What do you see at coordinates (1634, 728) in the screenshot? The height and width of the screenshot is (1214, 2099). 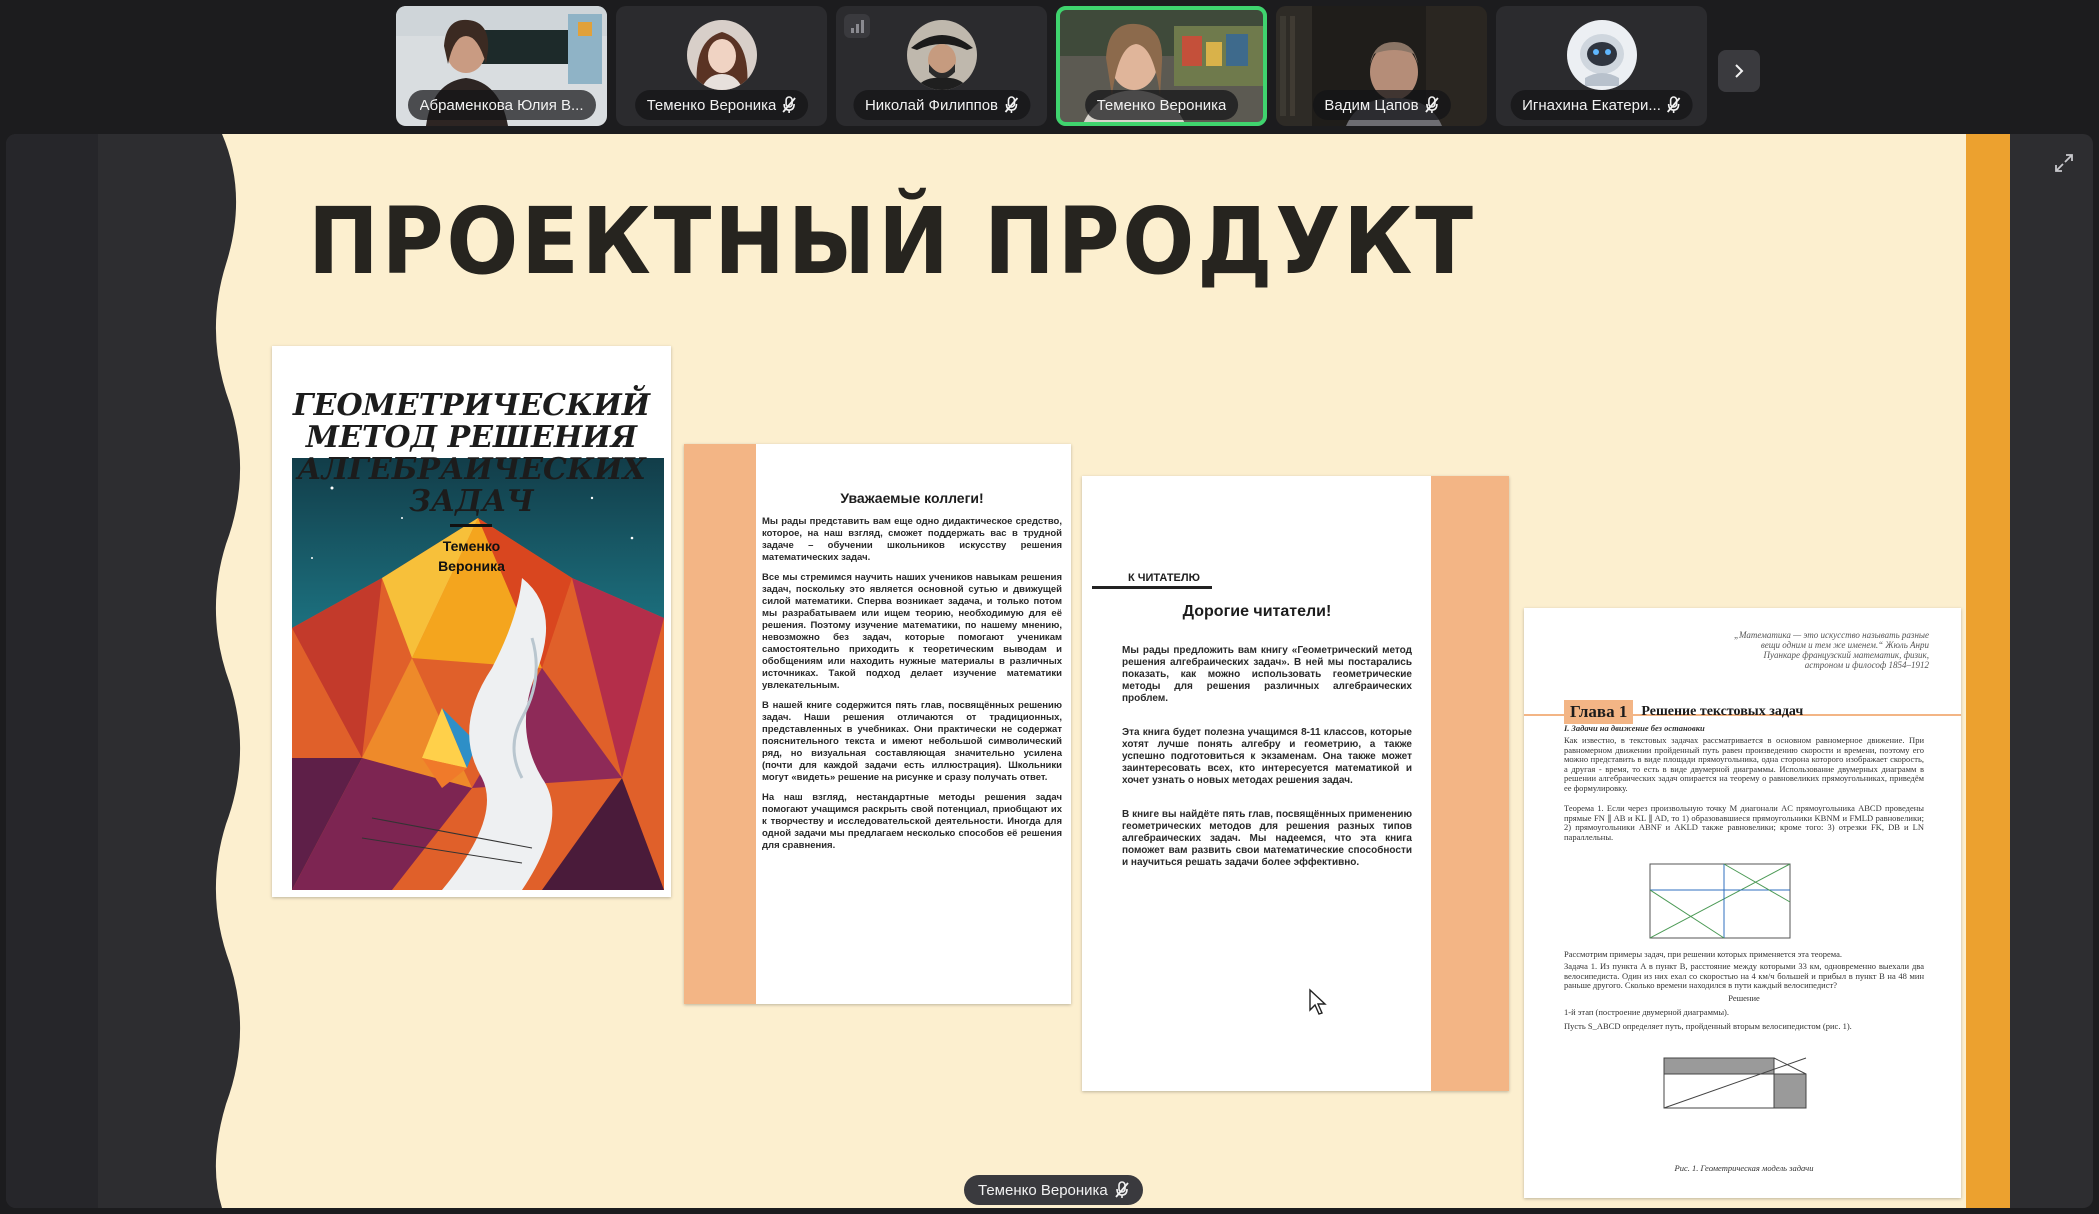 I see `section-title: I. Задачи на движение без остановки` at bounding box center [1634, 728].